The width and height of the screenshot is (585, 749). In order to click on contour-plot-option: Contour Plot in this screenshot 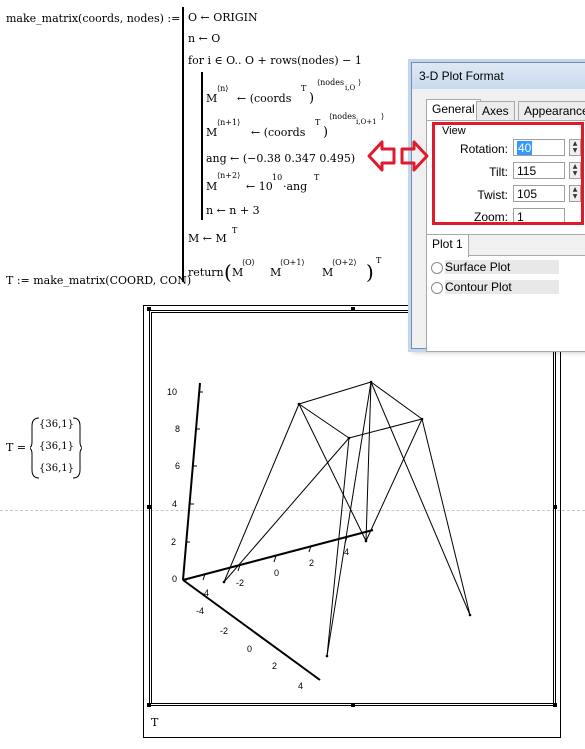, I will do `click(502, 287)`.